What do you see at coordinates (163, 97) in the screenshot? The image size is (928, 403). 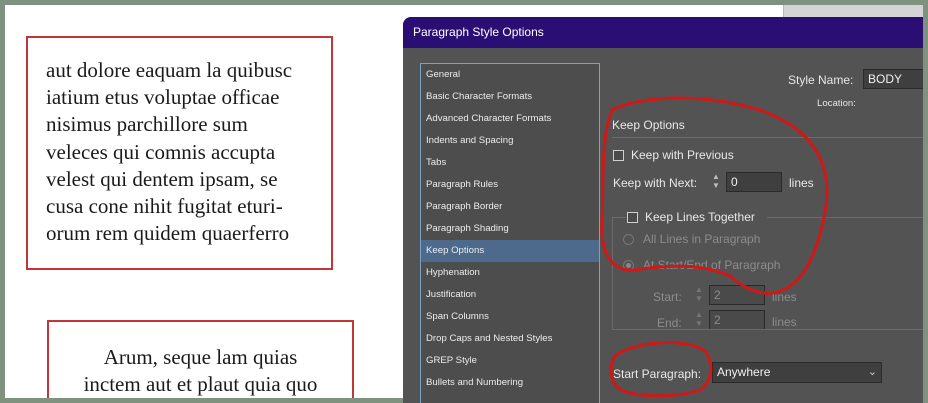 I see `text-line: iatium etus voluptae officae` at bounding box center [163, 97].